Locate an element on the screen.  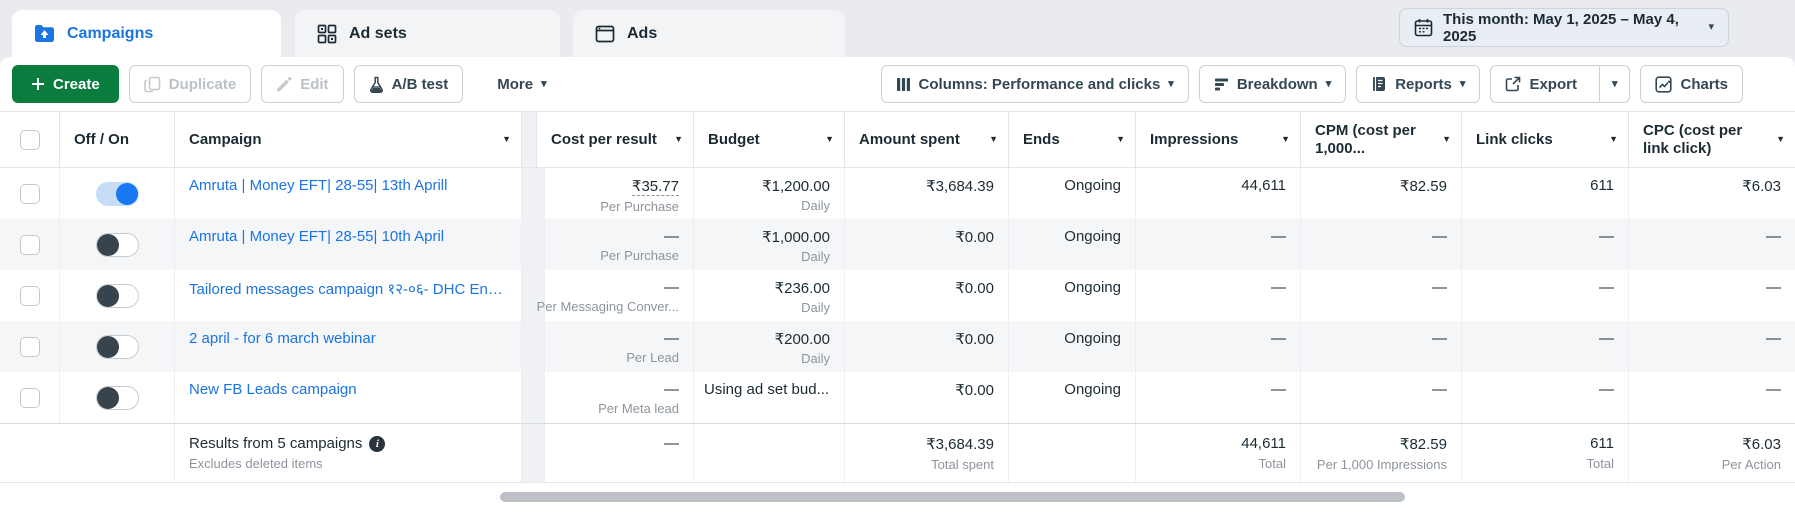
header-cpc: CPC (cost per link click) ▼ is located at coordinates (1712, 139).